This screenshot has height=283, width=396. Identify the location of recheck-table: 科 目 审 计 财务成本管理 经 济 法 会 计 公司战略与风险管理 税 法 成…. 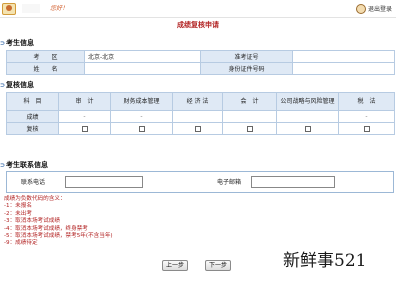
(200, 113).